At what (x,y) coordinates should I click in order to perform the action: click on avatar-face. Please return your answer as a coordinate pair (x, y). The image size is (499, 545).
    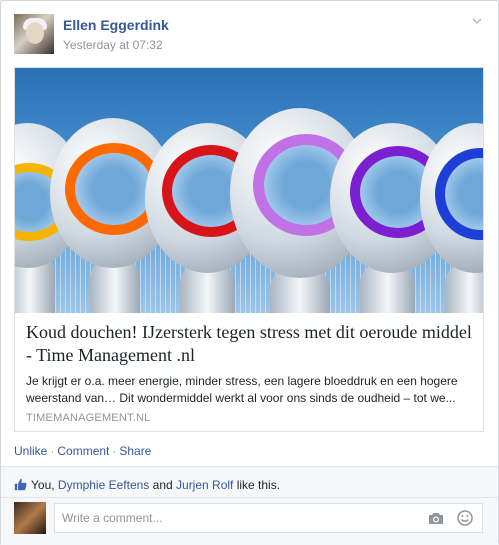
    Looking at the image, I should click on (35, 33).